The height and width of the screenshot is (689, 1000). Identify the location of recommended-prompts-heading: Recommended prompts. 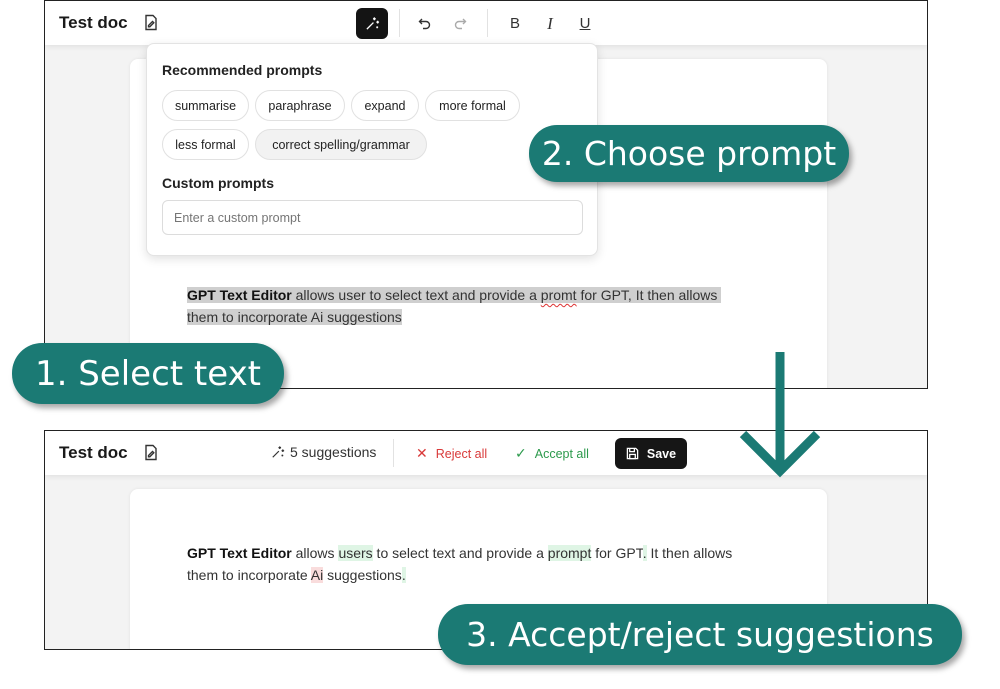
(242, 70).